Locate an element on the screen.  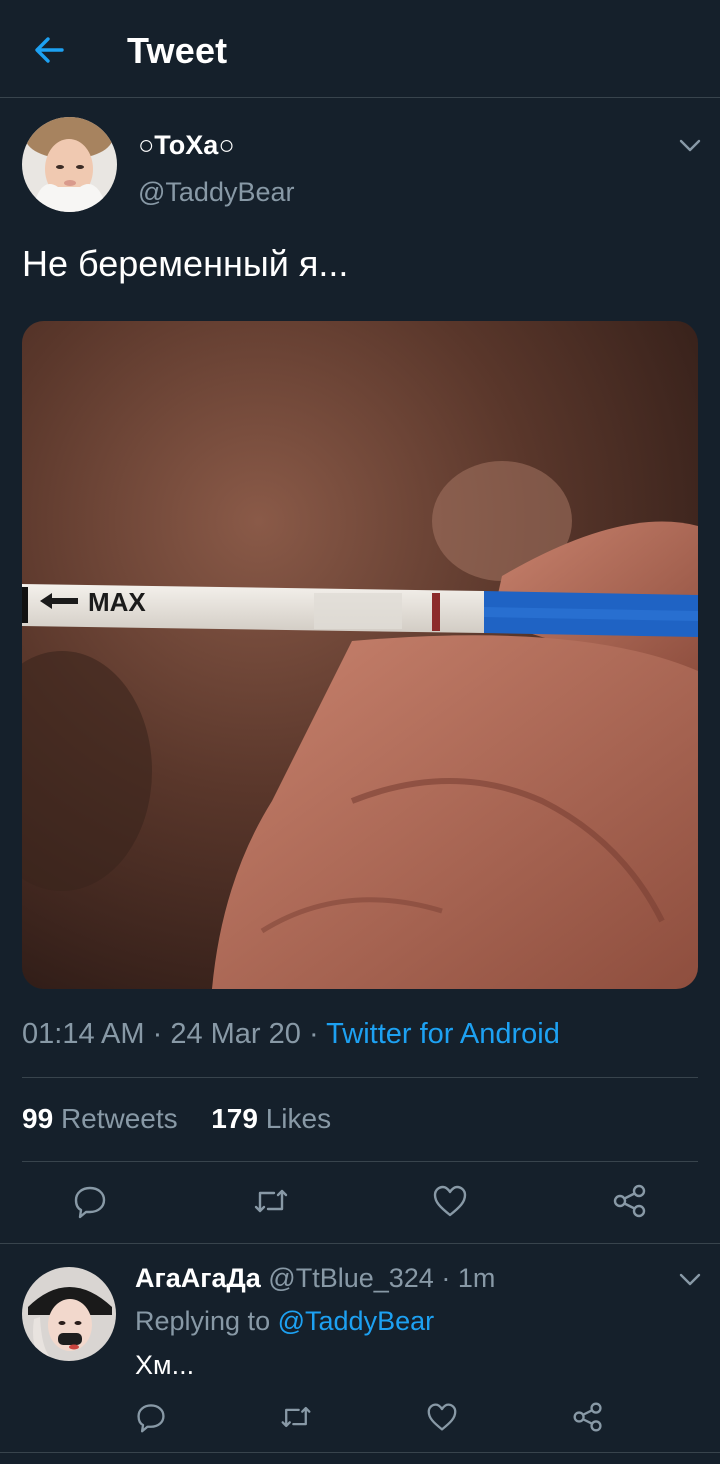
likes-label: Likes is located at coordinates (298, 1118).